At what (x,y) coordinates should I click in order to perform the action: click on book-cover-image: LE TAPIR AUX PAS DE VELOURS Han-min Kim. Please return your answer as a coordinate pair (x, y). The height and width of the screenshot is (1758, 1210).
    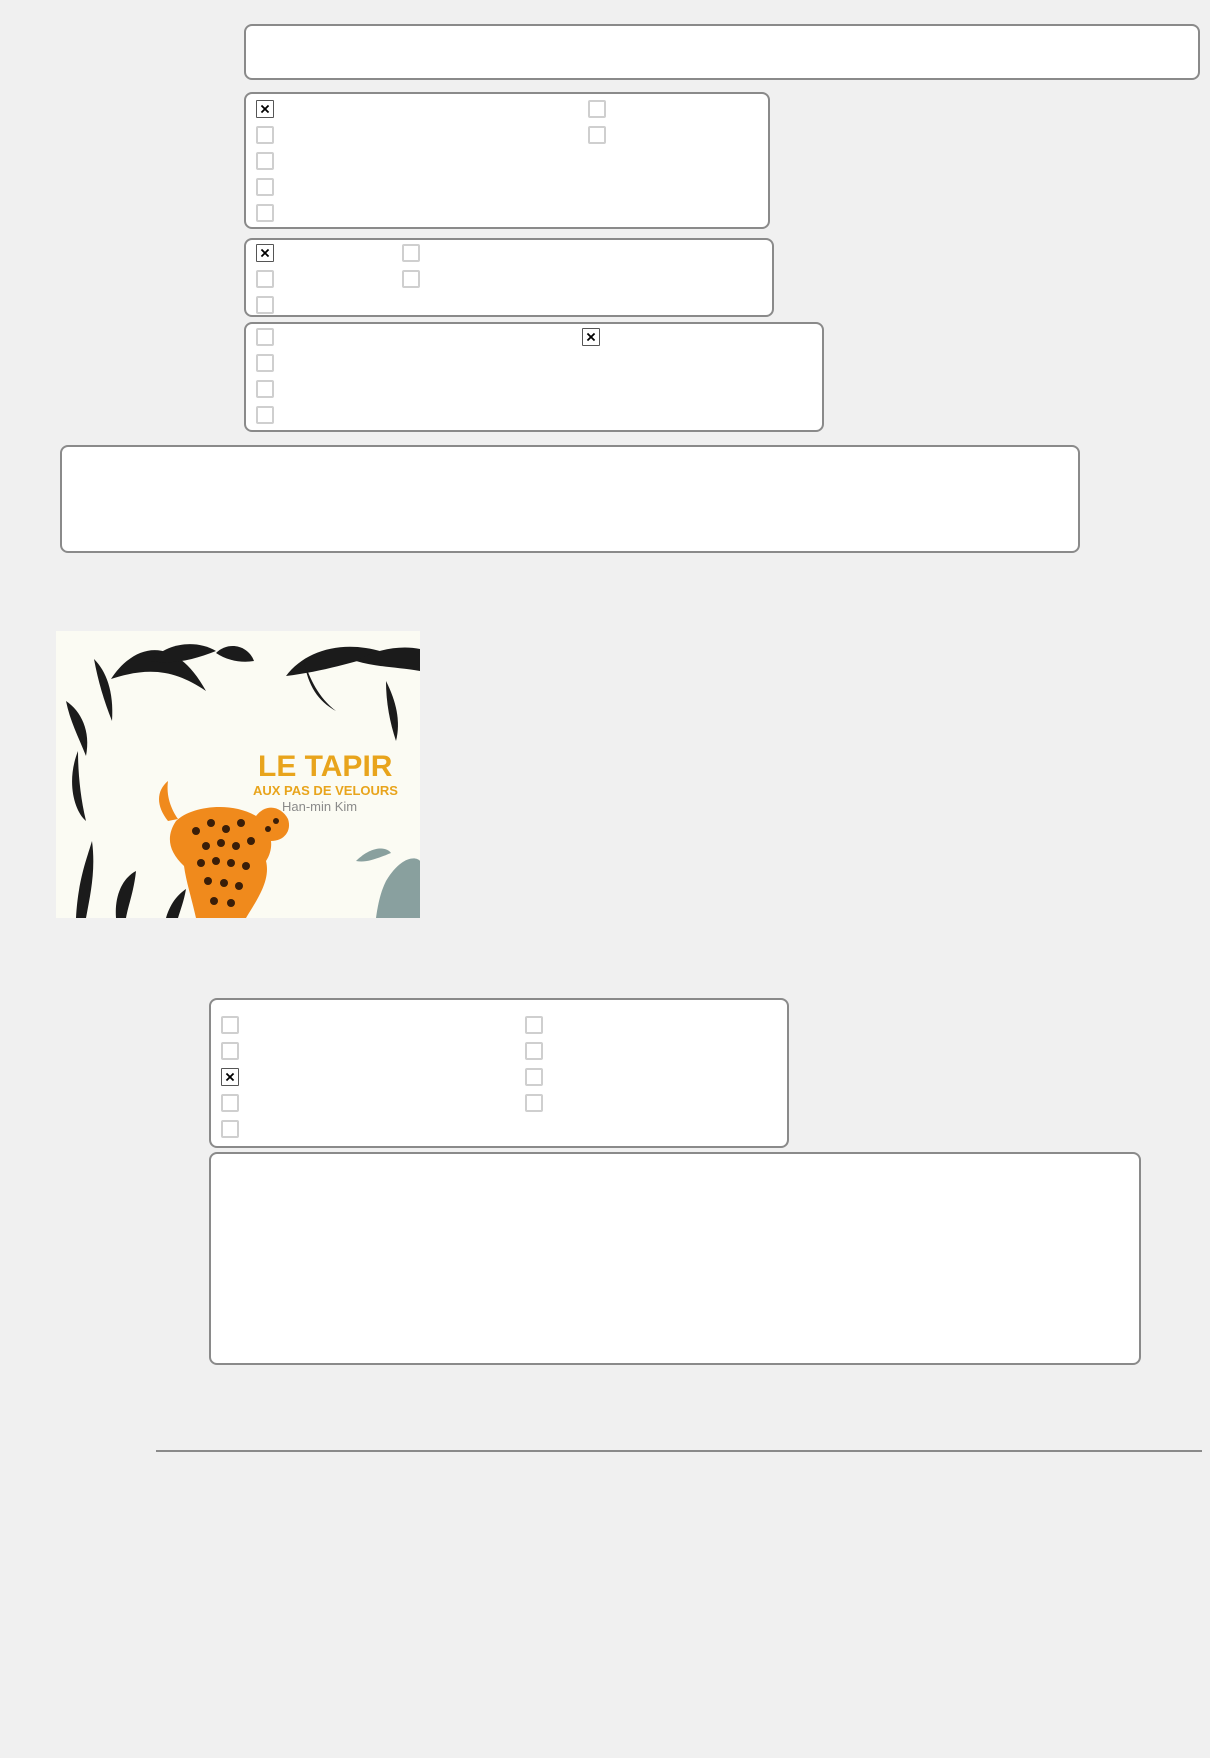
    Looking at the image, I should click on (238, 774).